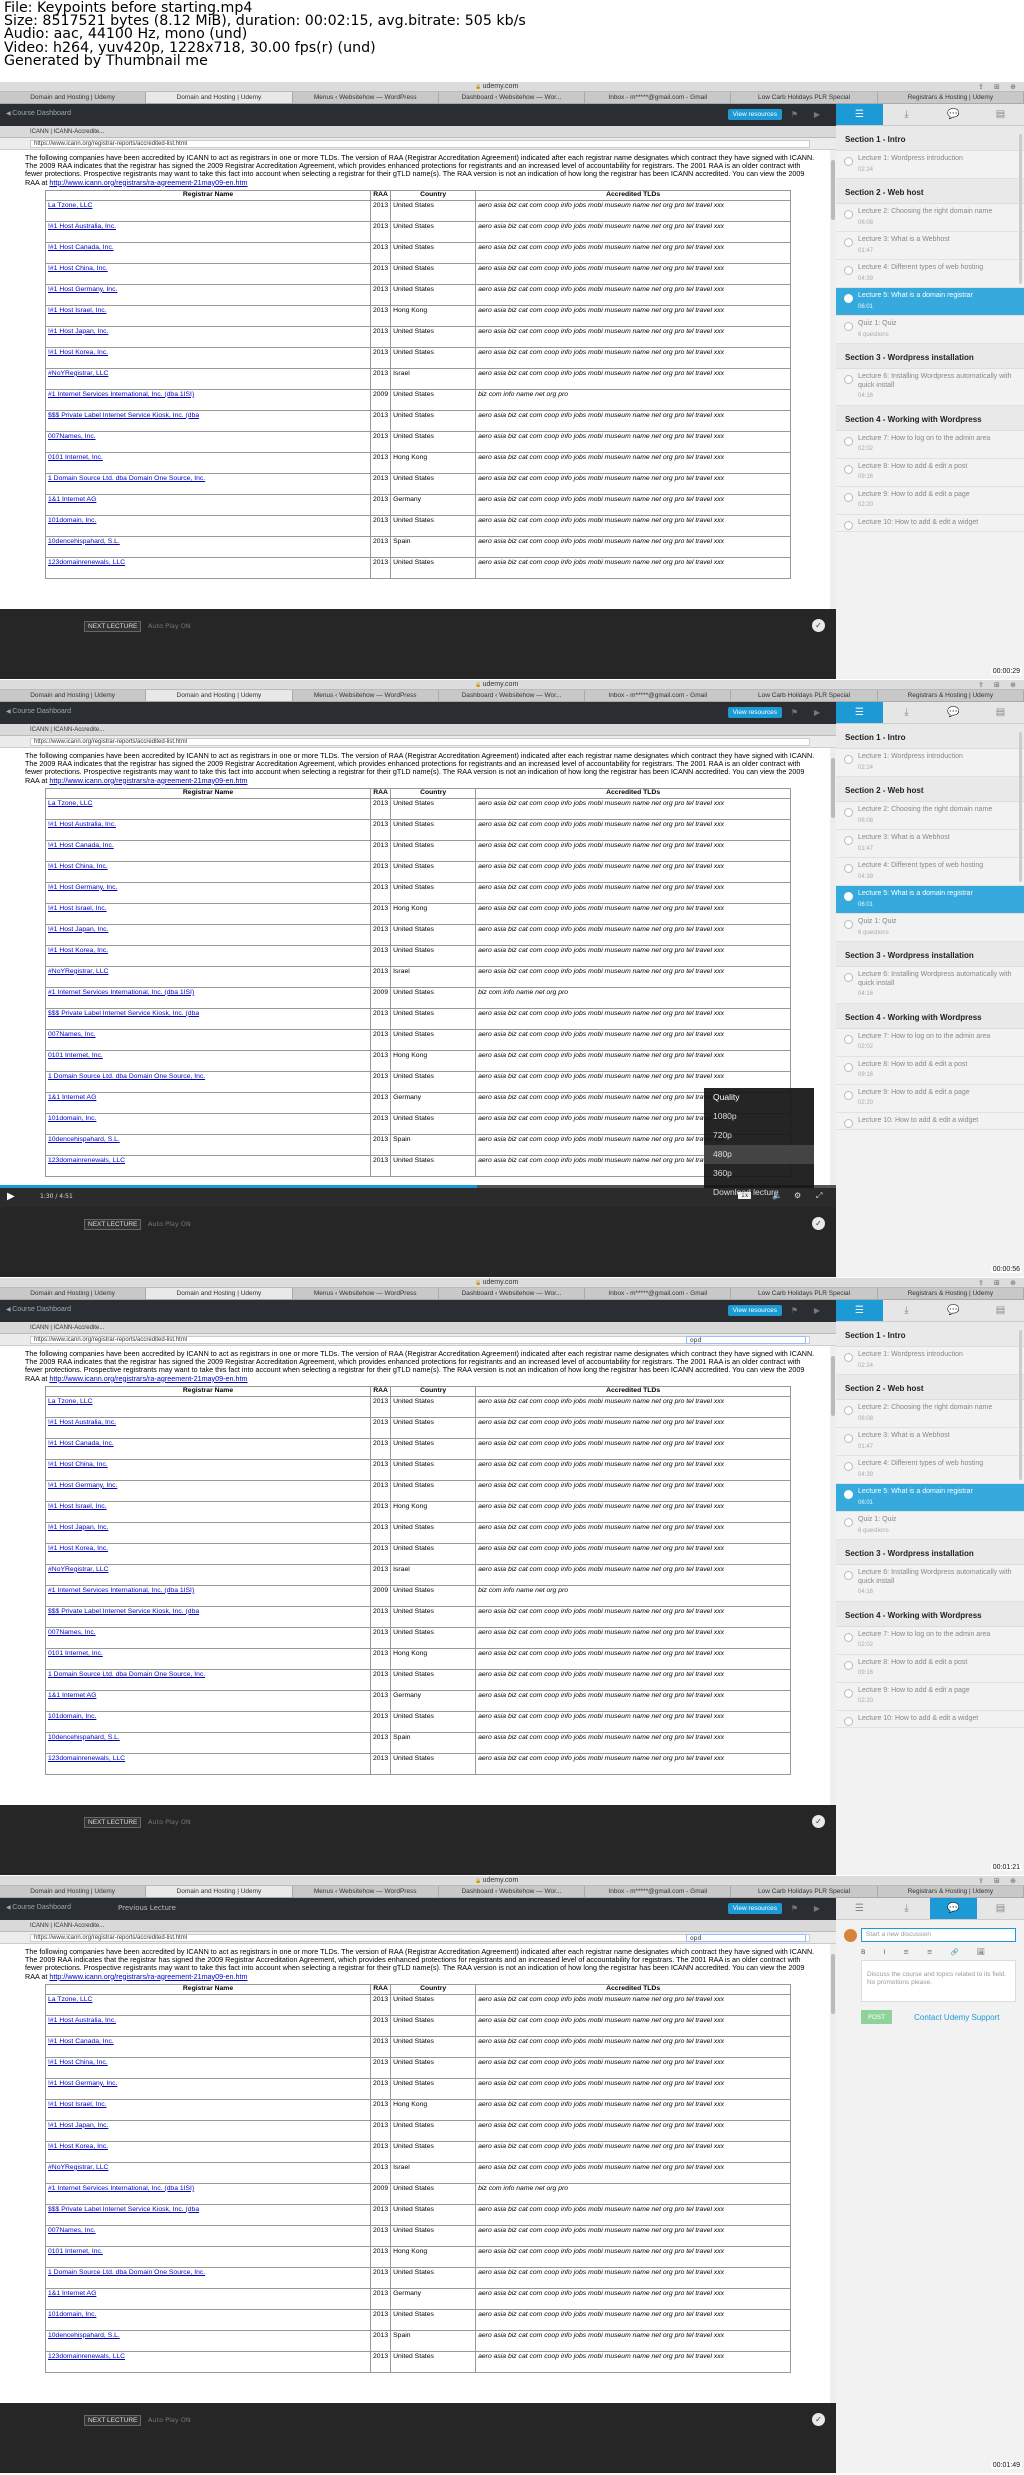 Image resolution: width=1024 pixels, height=2475 pixels. I want to click on fullscreen-icon: ⤢, so click(819, 1196).